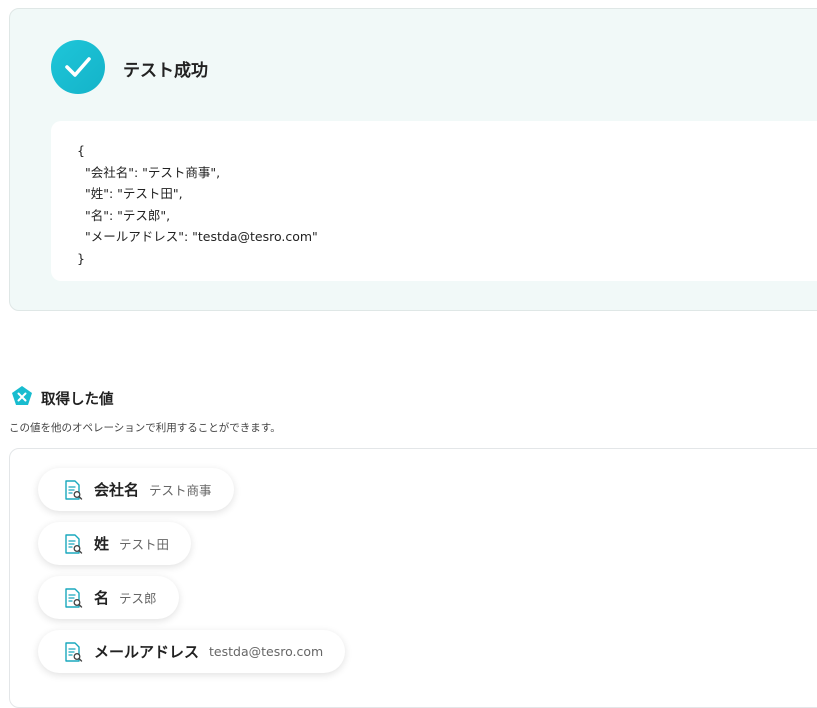 The height and width of the screenshot is (708, 817). Describe the element at coordinates (130, 193) in the screenshot. I see `json-line: "姓": "テスト田",` at that location.